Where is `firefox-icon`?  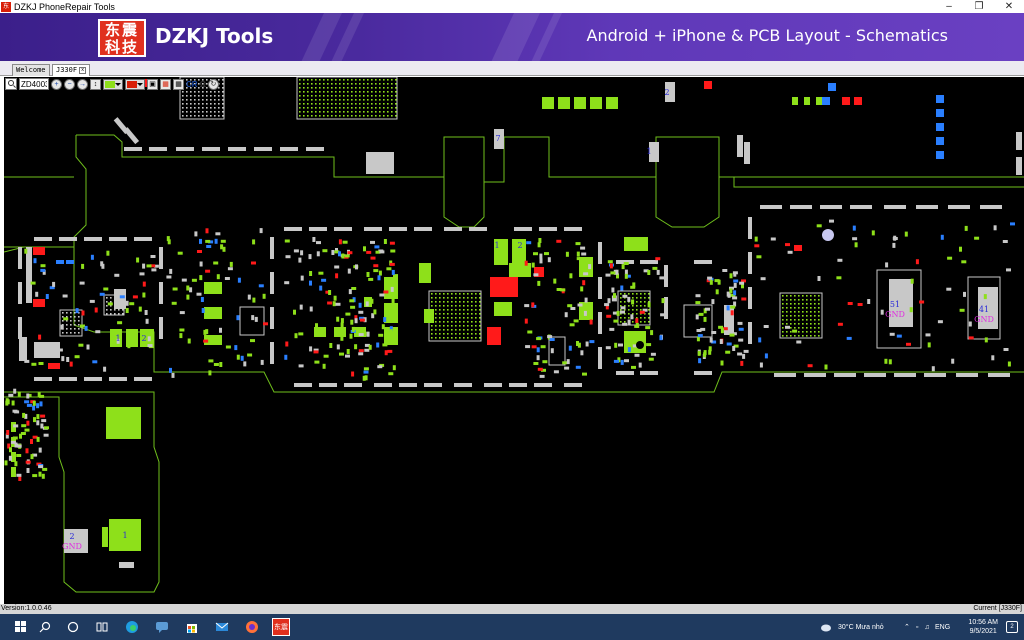
firefox-icon is located at coordinates (252, 627).